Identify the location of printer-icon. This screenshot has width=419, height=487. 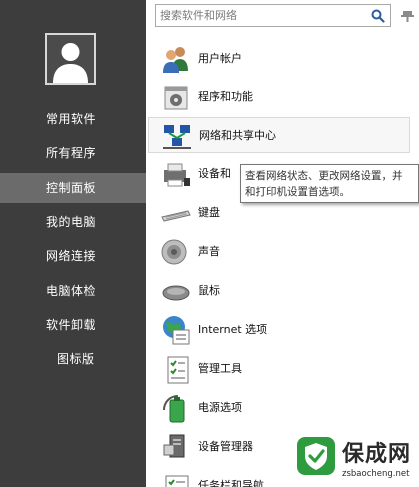
(177, 175).